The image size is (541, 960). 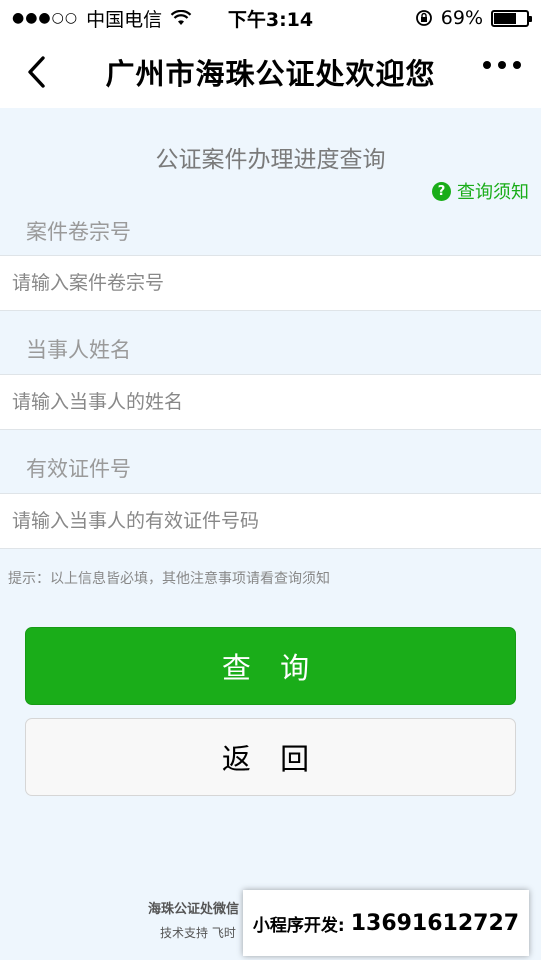 I want to click on footer-support: 技术支持 飞时, so click(x=198, y=933).